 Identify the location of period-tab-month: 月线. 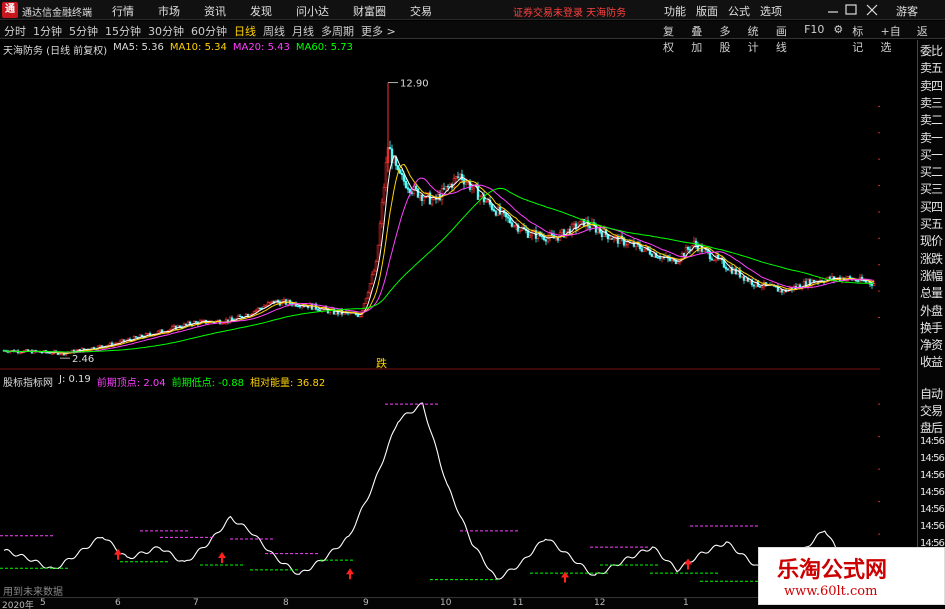
(303, 31).